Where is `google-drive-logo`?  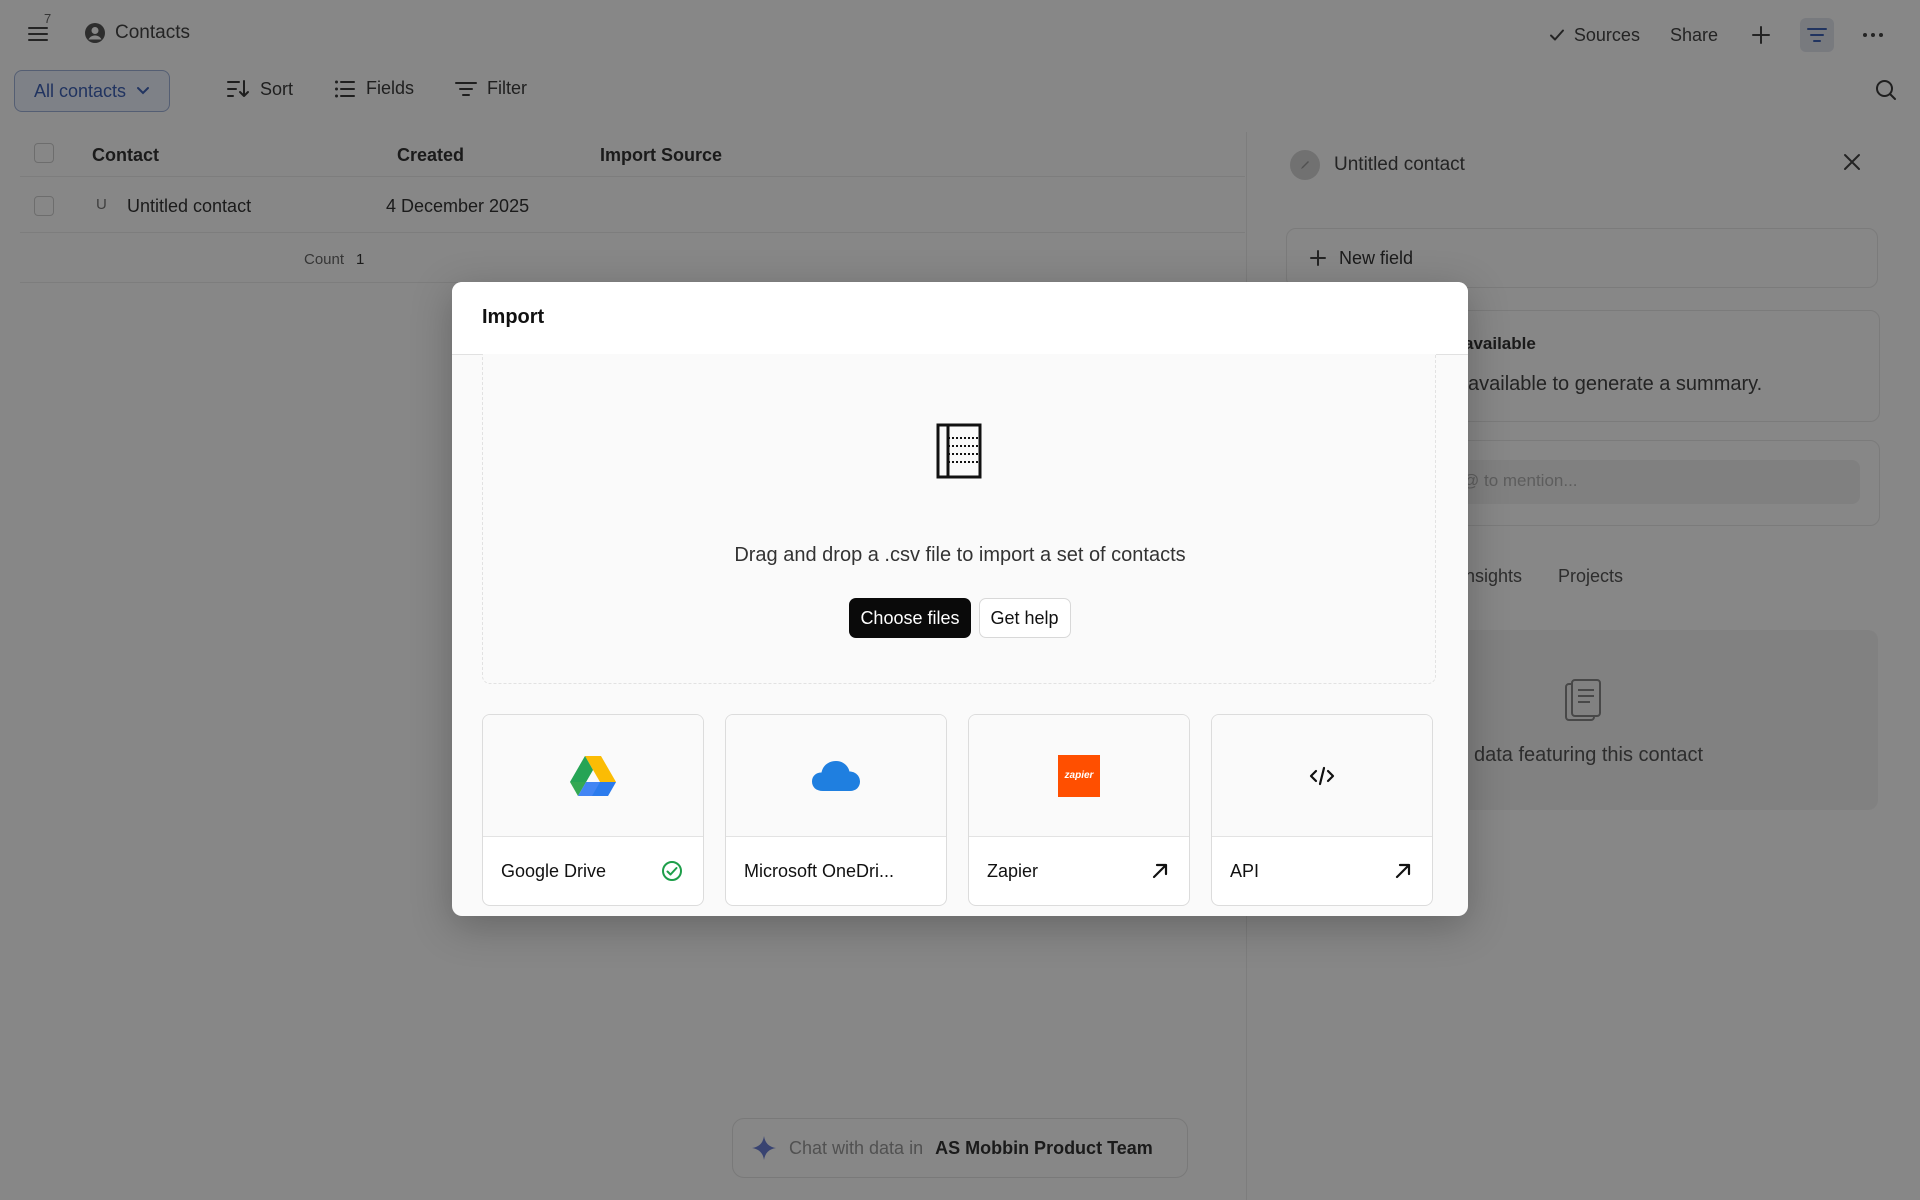
google-drive-logo is located at coordinates (593, 776).